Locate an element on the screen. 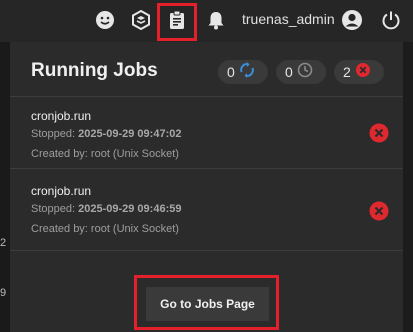 This screenshot has height=332, width=413. truecommand-icon is located at coordinates (141, 20).